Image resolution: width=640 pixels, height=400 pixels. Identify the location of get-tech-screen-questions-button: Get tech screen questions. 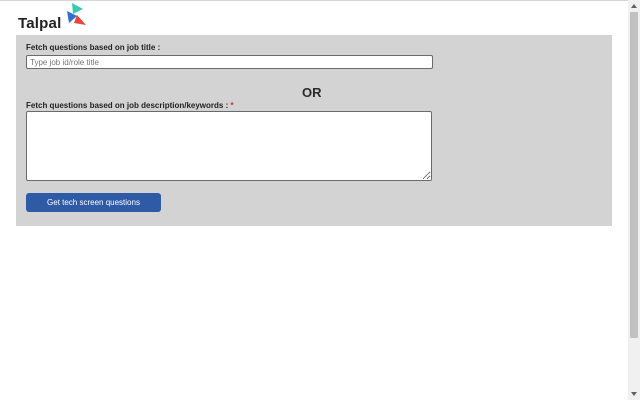
(93, 202).